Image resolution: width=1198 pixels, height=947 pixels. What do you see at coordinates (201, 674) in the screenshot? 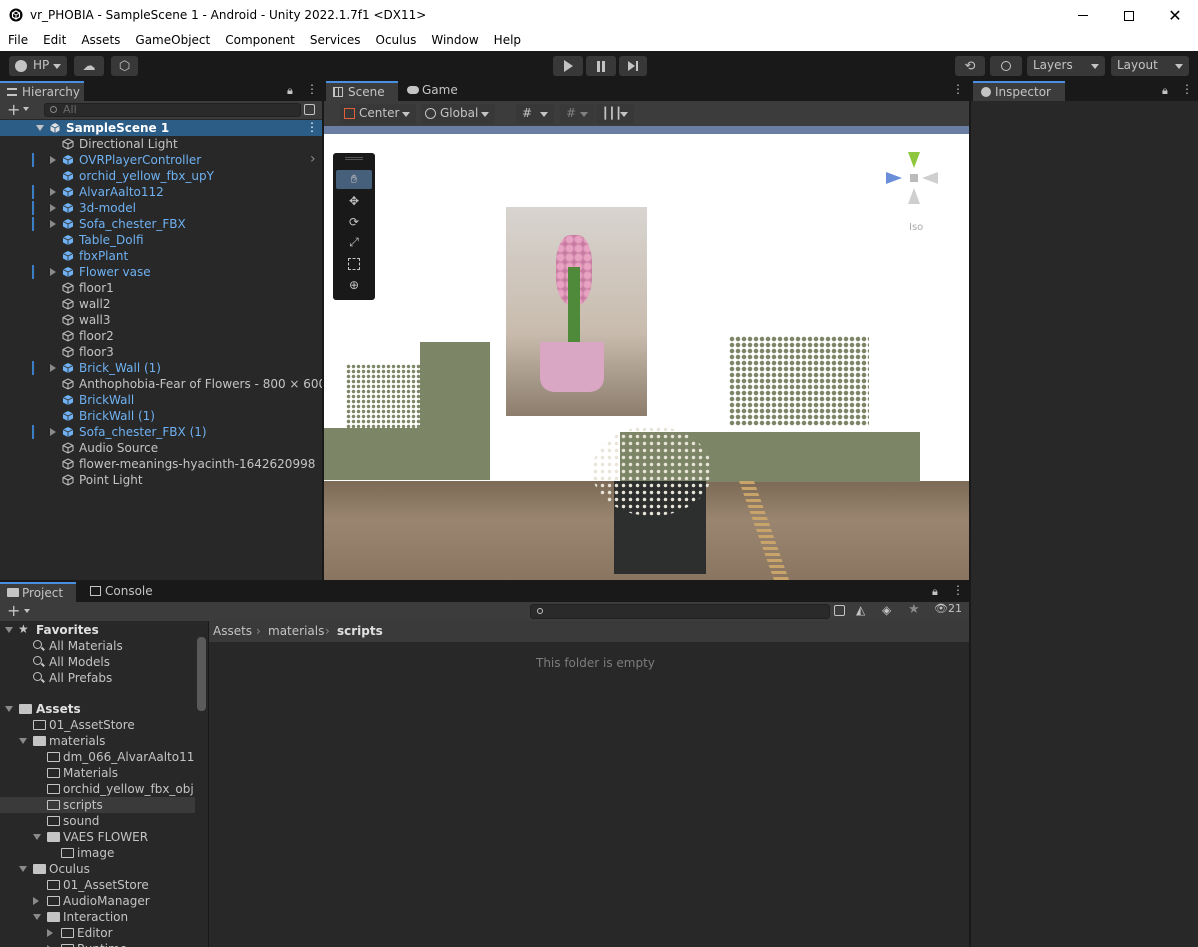
I see `project-tree-scrollbar` at bounding box center [201, 674].